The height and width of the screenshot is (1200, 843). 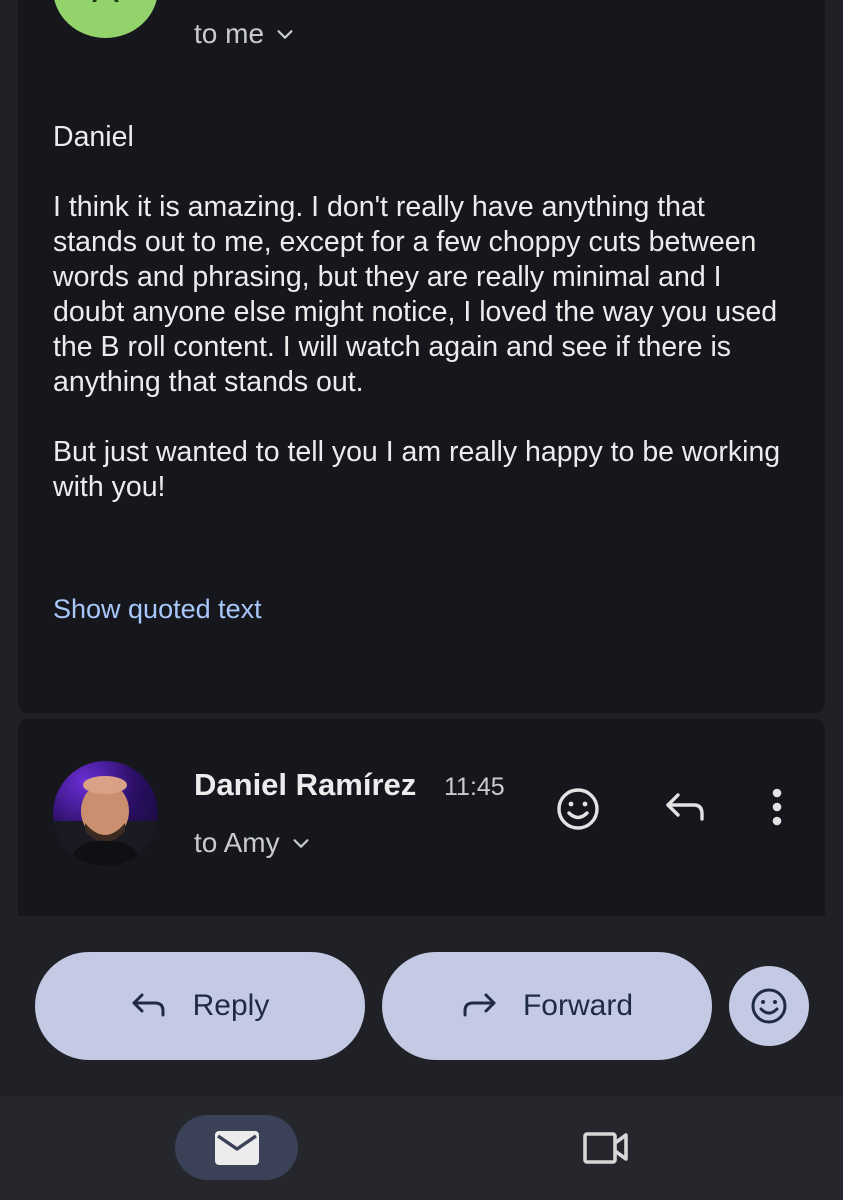 I want to click on avatar, so click(x=105, y=813).